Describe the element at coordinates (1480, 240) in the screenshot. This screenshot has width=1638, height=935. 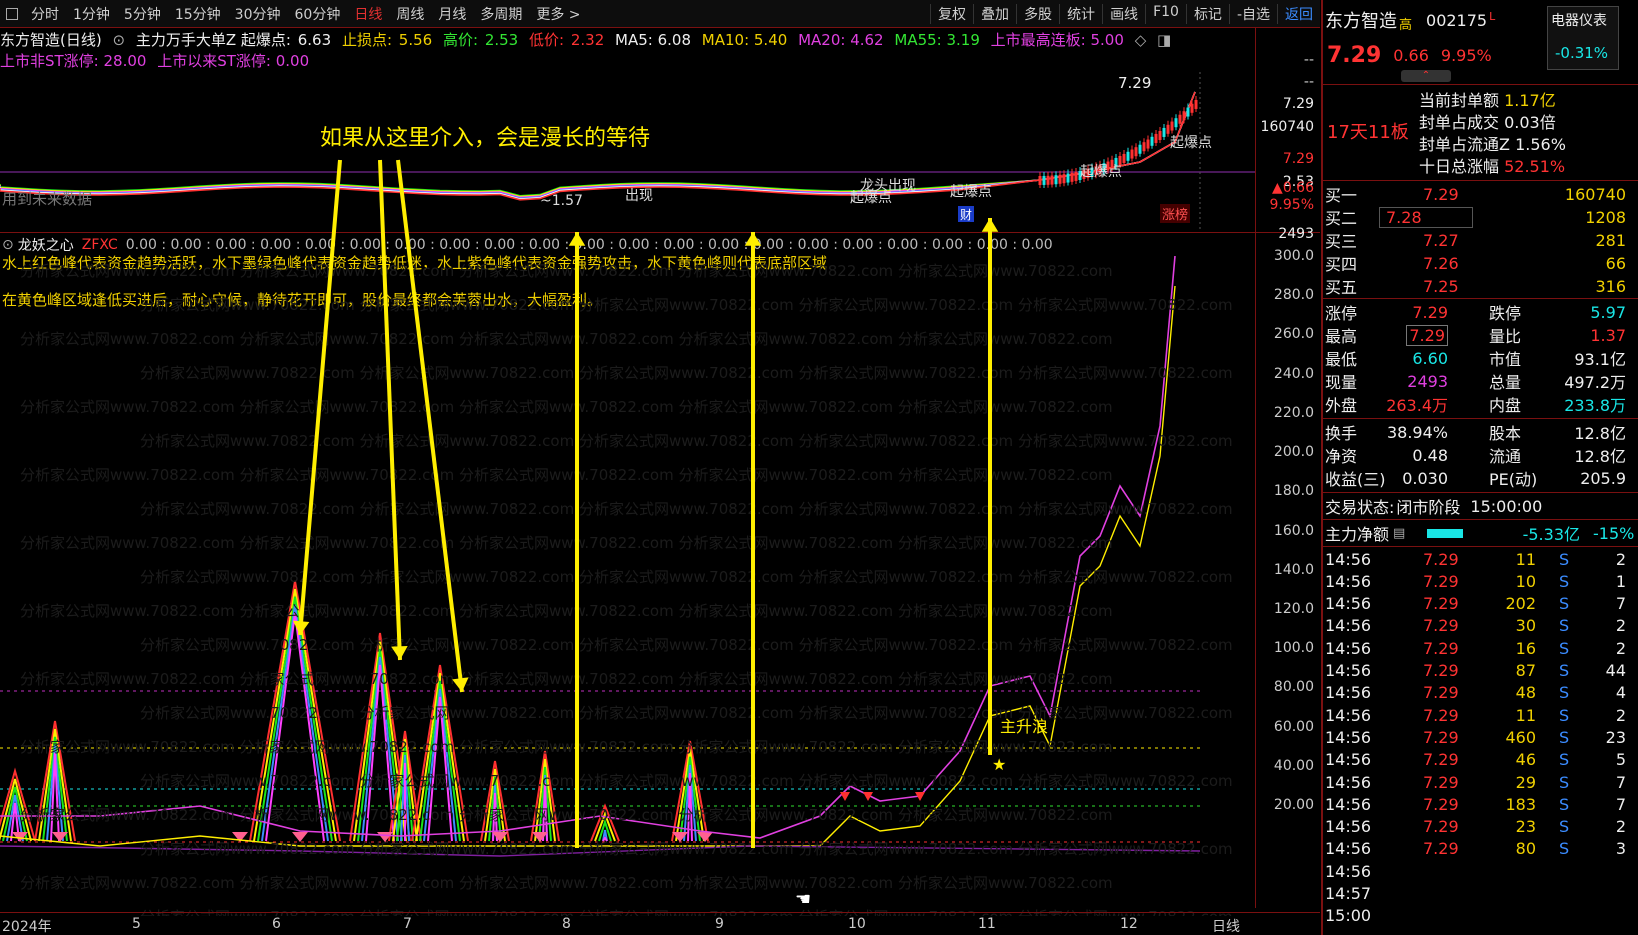
I see `bid-row: 买三 7.27 281` at that location.